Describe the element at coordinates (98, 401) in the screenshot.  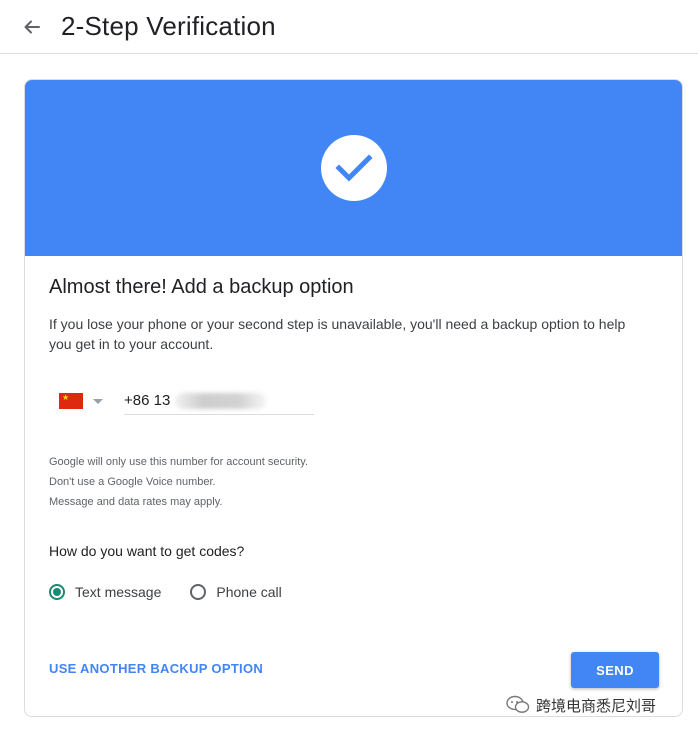
I see `chevron-down-icon` at that location.